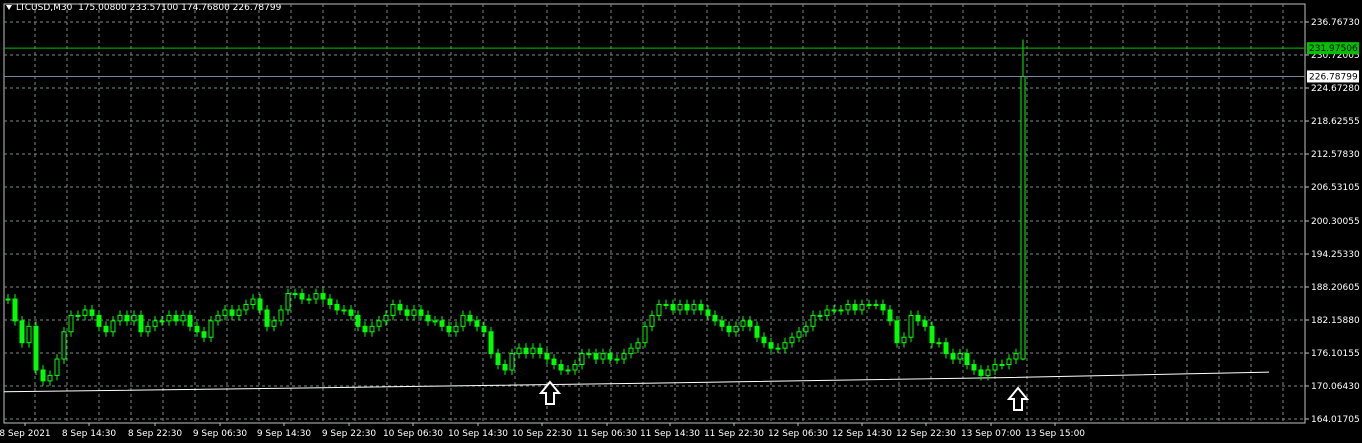  I want to click on x-tick-label: 9 Sep 22:30, so click(349, 434).